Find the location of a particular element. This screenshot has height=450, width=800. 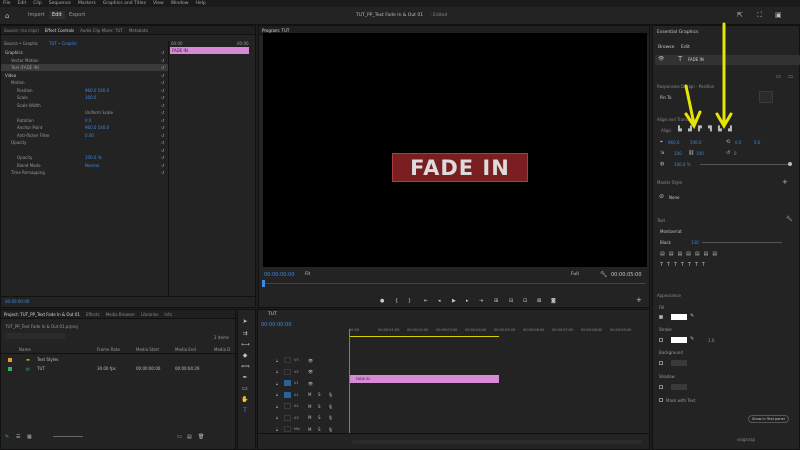

new-item-icon: ▤ is located at coordinates (189, 437).